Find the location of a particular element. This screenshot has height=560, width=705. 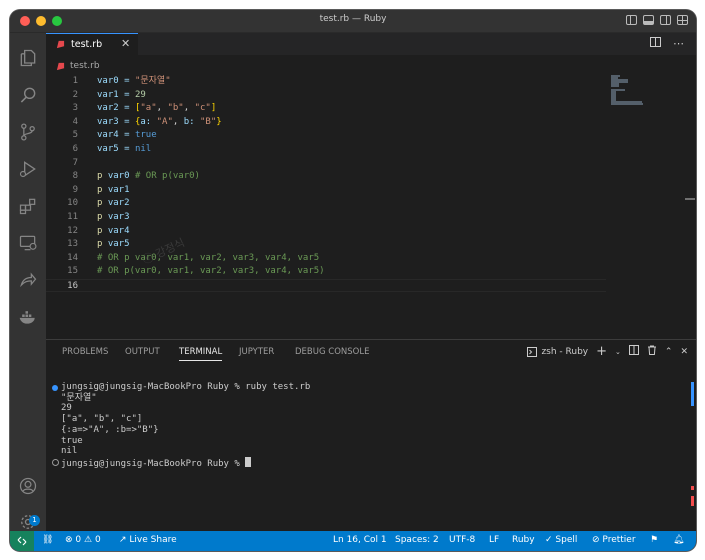

line-number: 14 is located at coordinates (72, 257).